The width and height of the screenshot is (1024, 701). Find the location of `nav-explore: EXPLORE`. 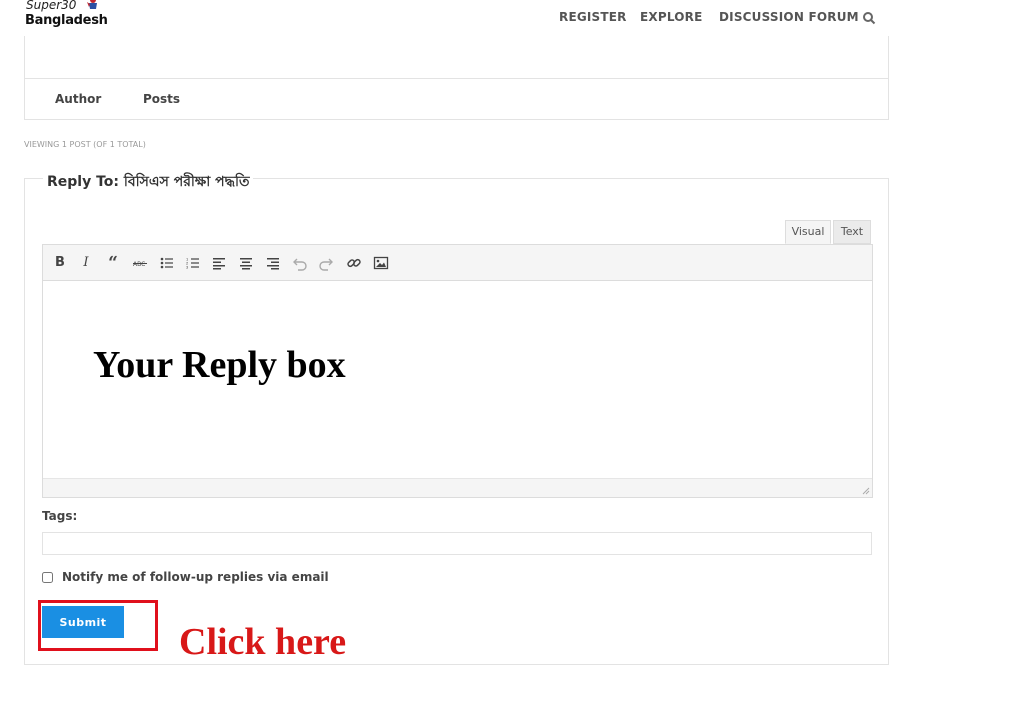

nav-explore: EXPLORE is located at coordinates (671, 17).